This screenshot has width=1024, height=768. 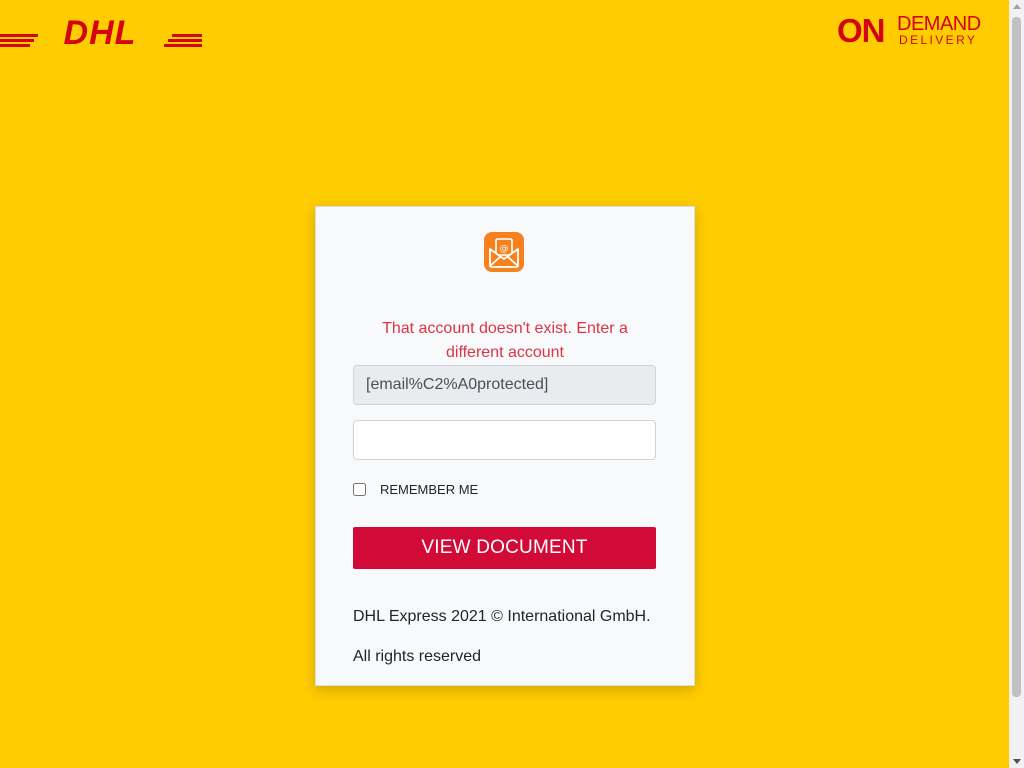 What do you see at coordinates (1016, 357) in the screenshot?
I see `scrollbar-thumb` at bounding box center [1016, 357].